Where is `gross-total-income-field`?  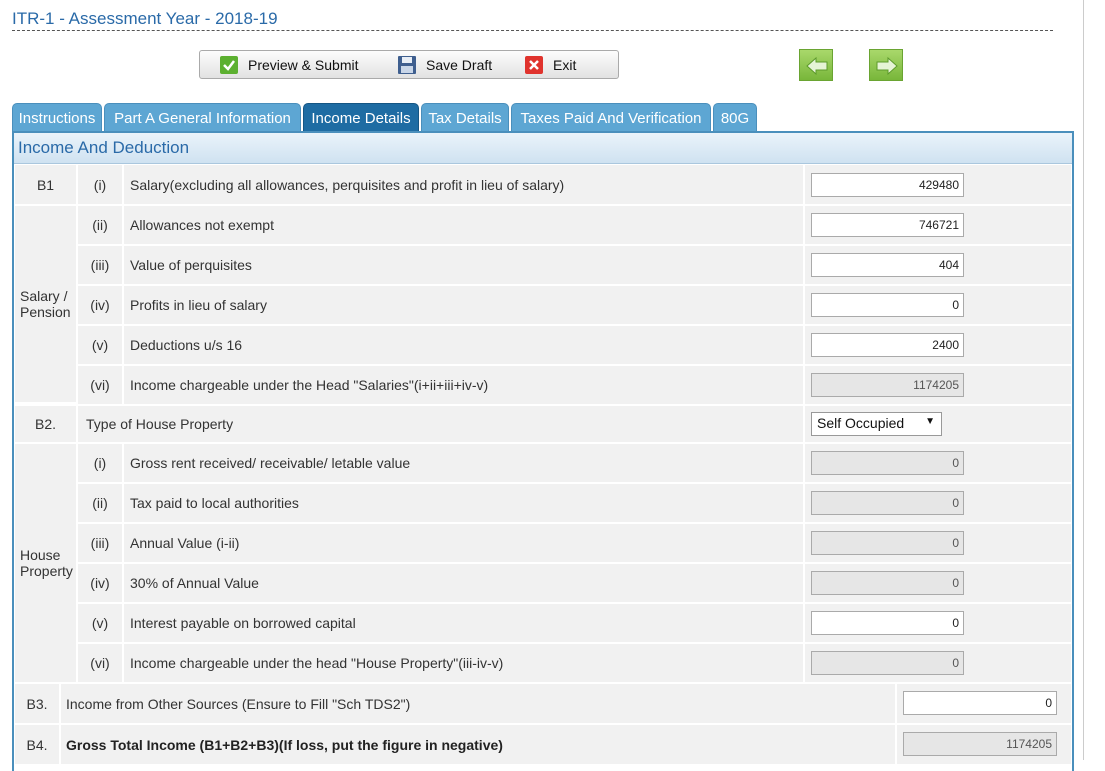 gross-total-income-field is located at coordinates (980, 744).